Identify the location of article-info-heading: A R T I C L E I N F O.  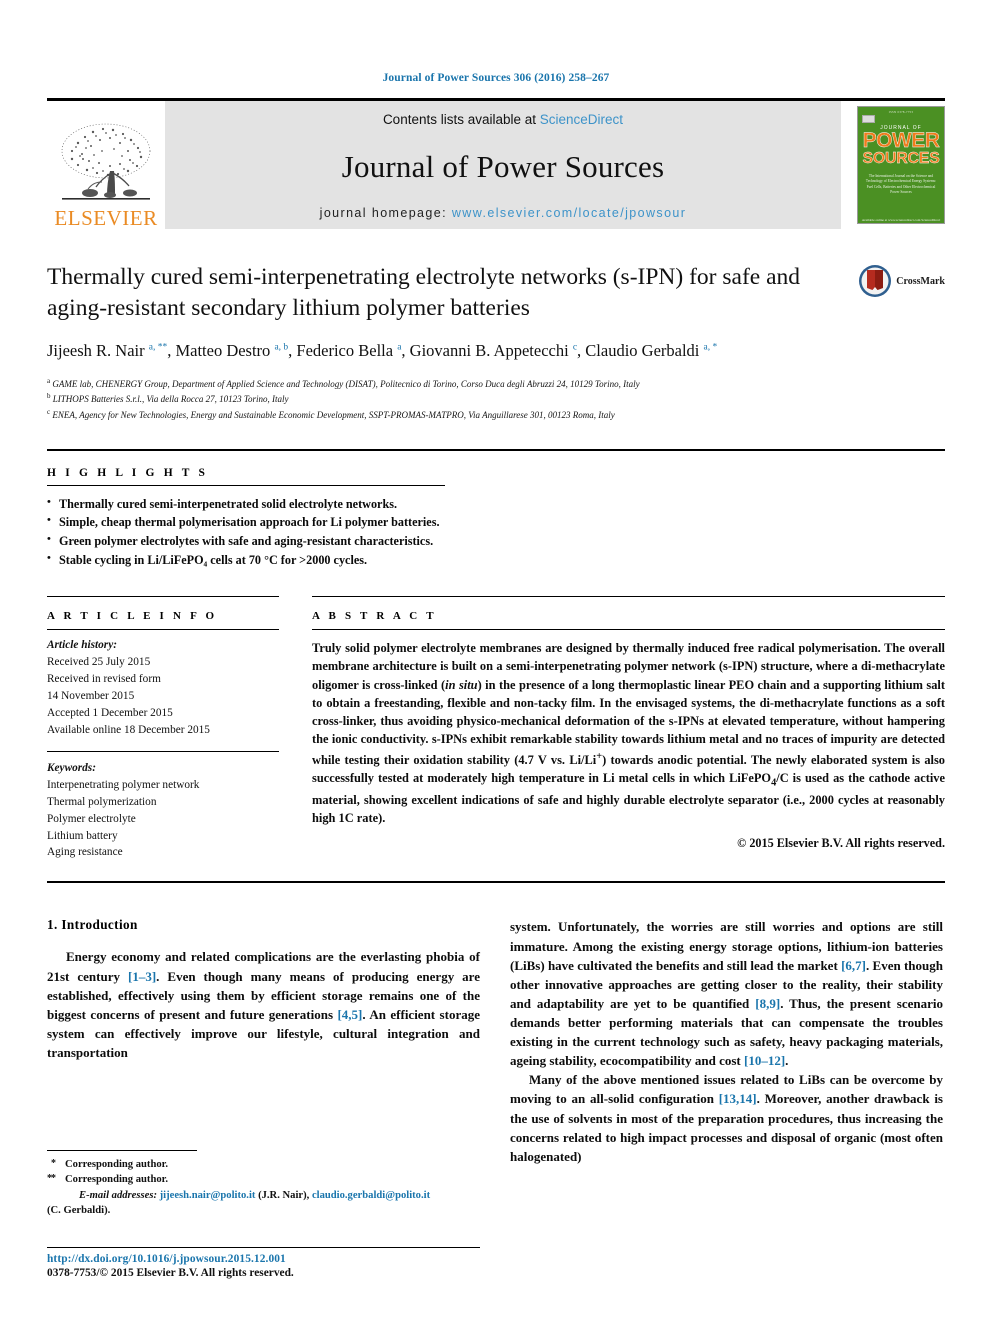
(132, 616).